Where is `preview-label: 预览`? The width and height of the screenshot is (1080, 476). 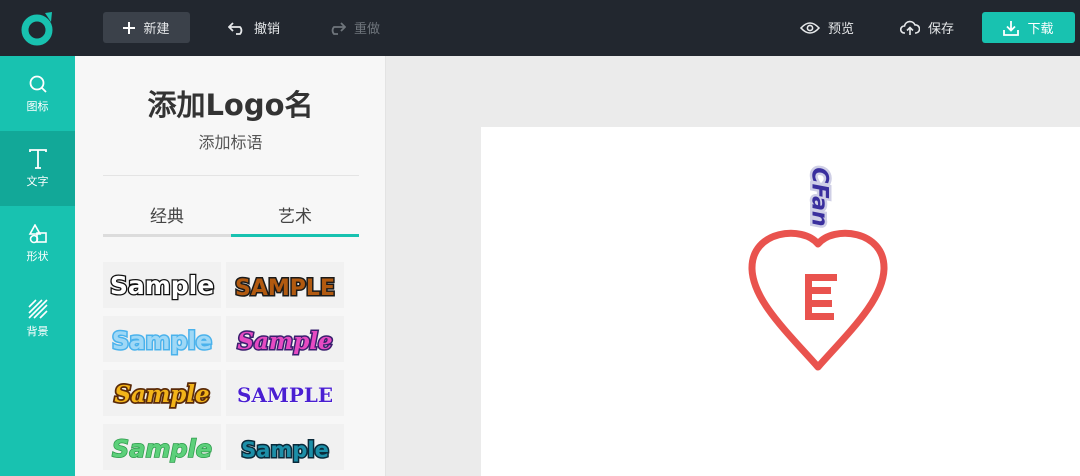 preview-label: 预览 is located at coordinates (841, 29).